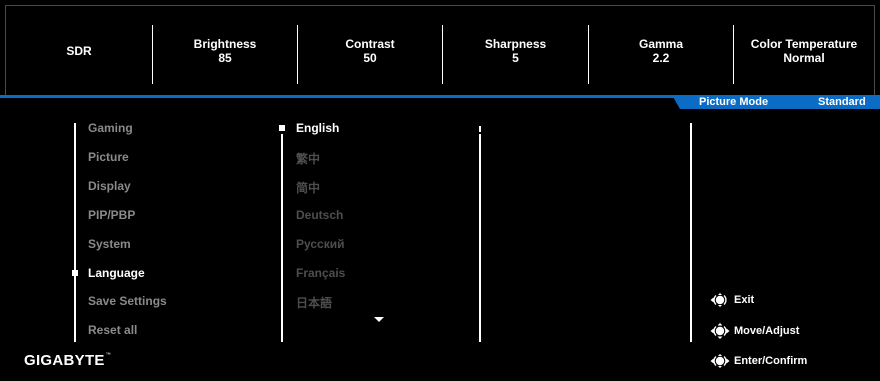 The image size is (880, 381). I want to click on header-sdr: SDR, so click(79, 50).